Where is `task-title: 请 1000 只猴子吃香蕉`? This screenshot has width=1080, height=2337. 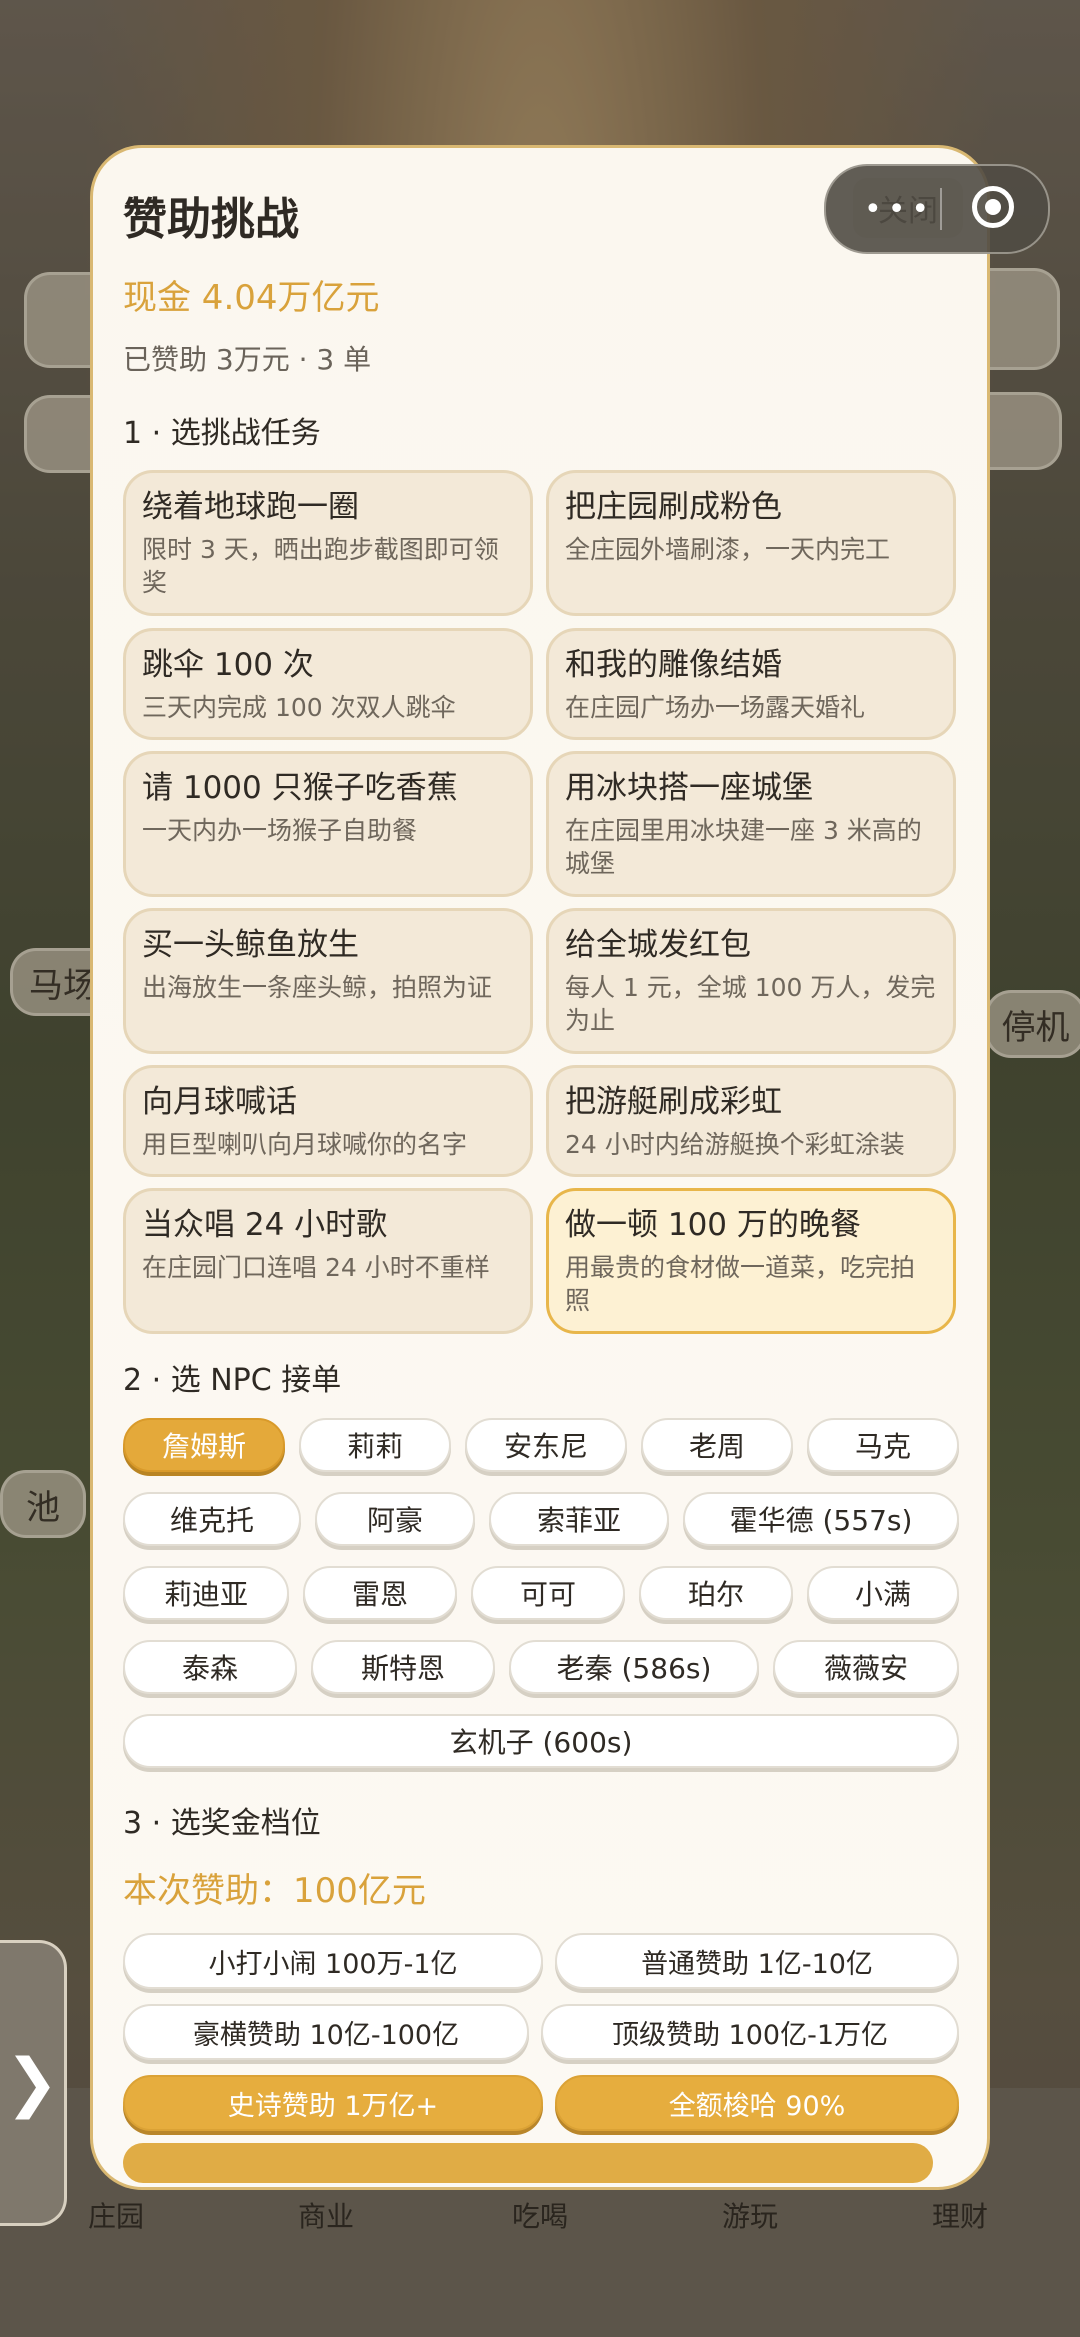
task-title: 请 1000 只猴子吃香蕉 is located at coordinates (300, 788).